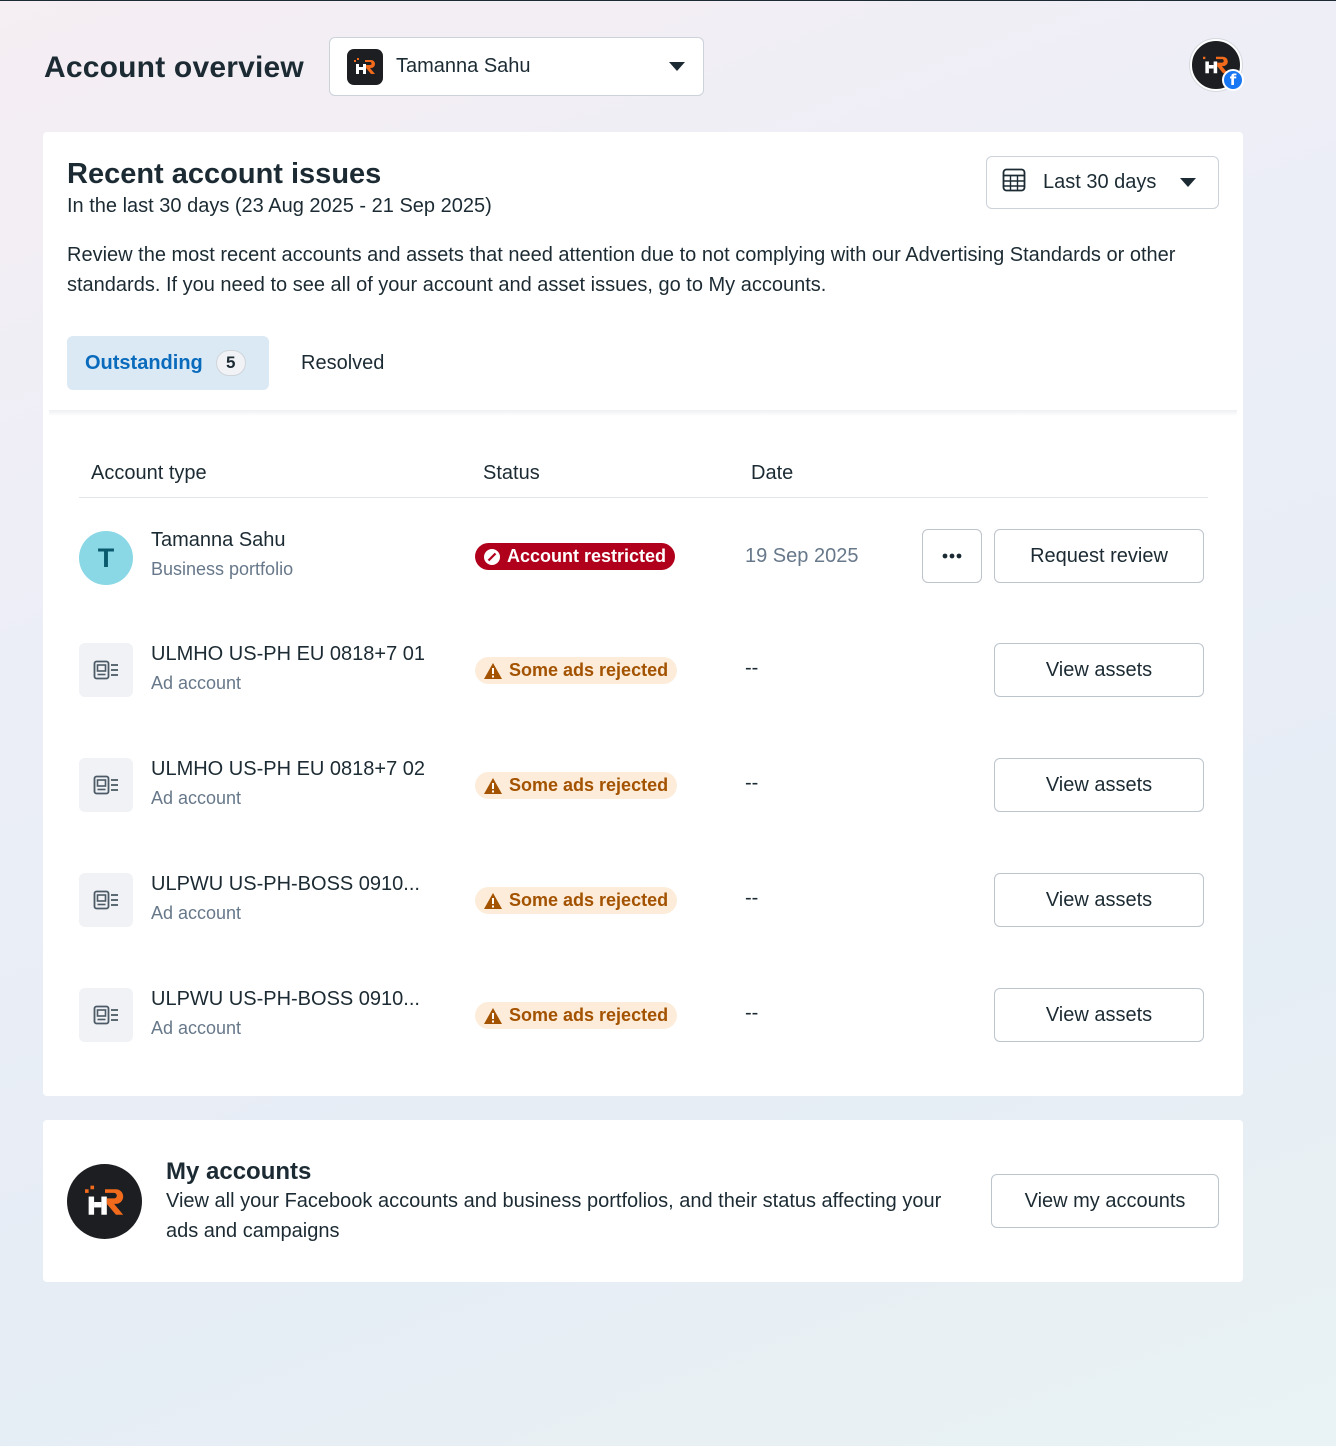  What do you see at coordinates (1099, 556) in the screenshot?
I see `request-review-button: Request review` at bounding box center [1099, 556].